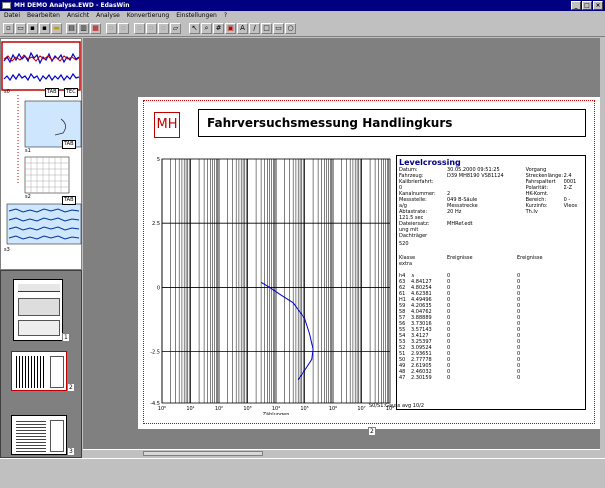 The width and height of the screenshot is (605, 488). What do you see at coordinates (66, 337) in the screenshot?
I see `page-number-1: 1` at bounding box center [66, 337].